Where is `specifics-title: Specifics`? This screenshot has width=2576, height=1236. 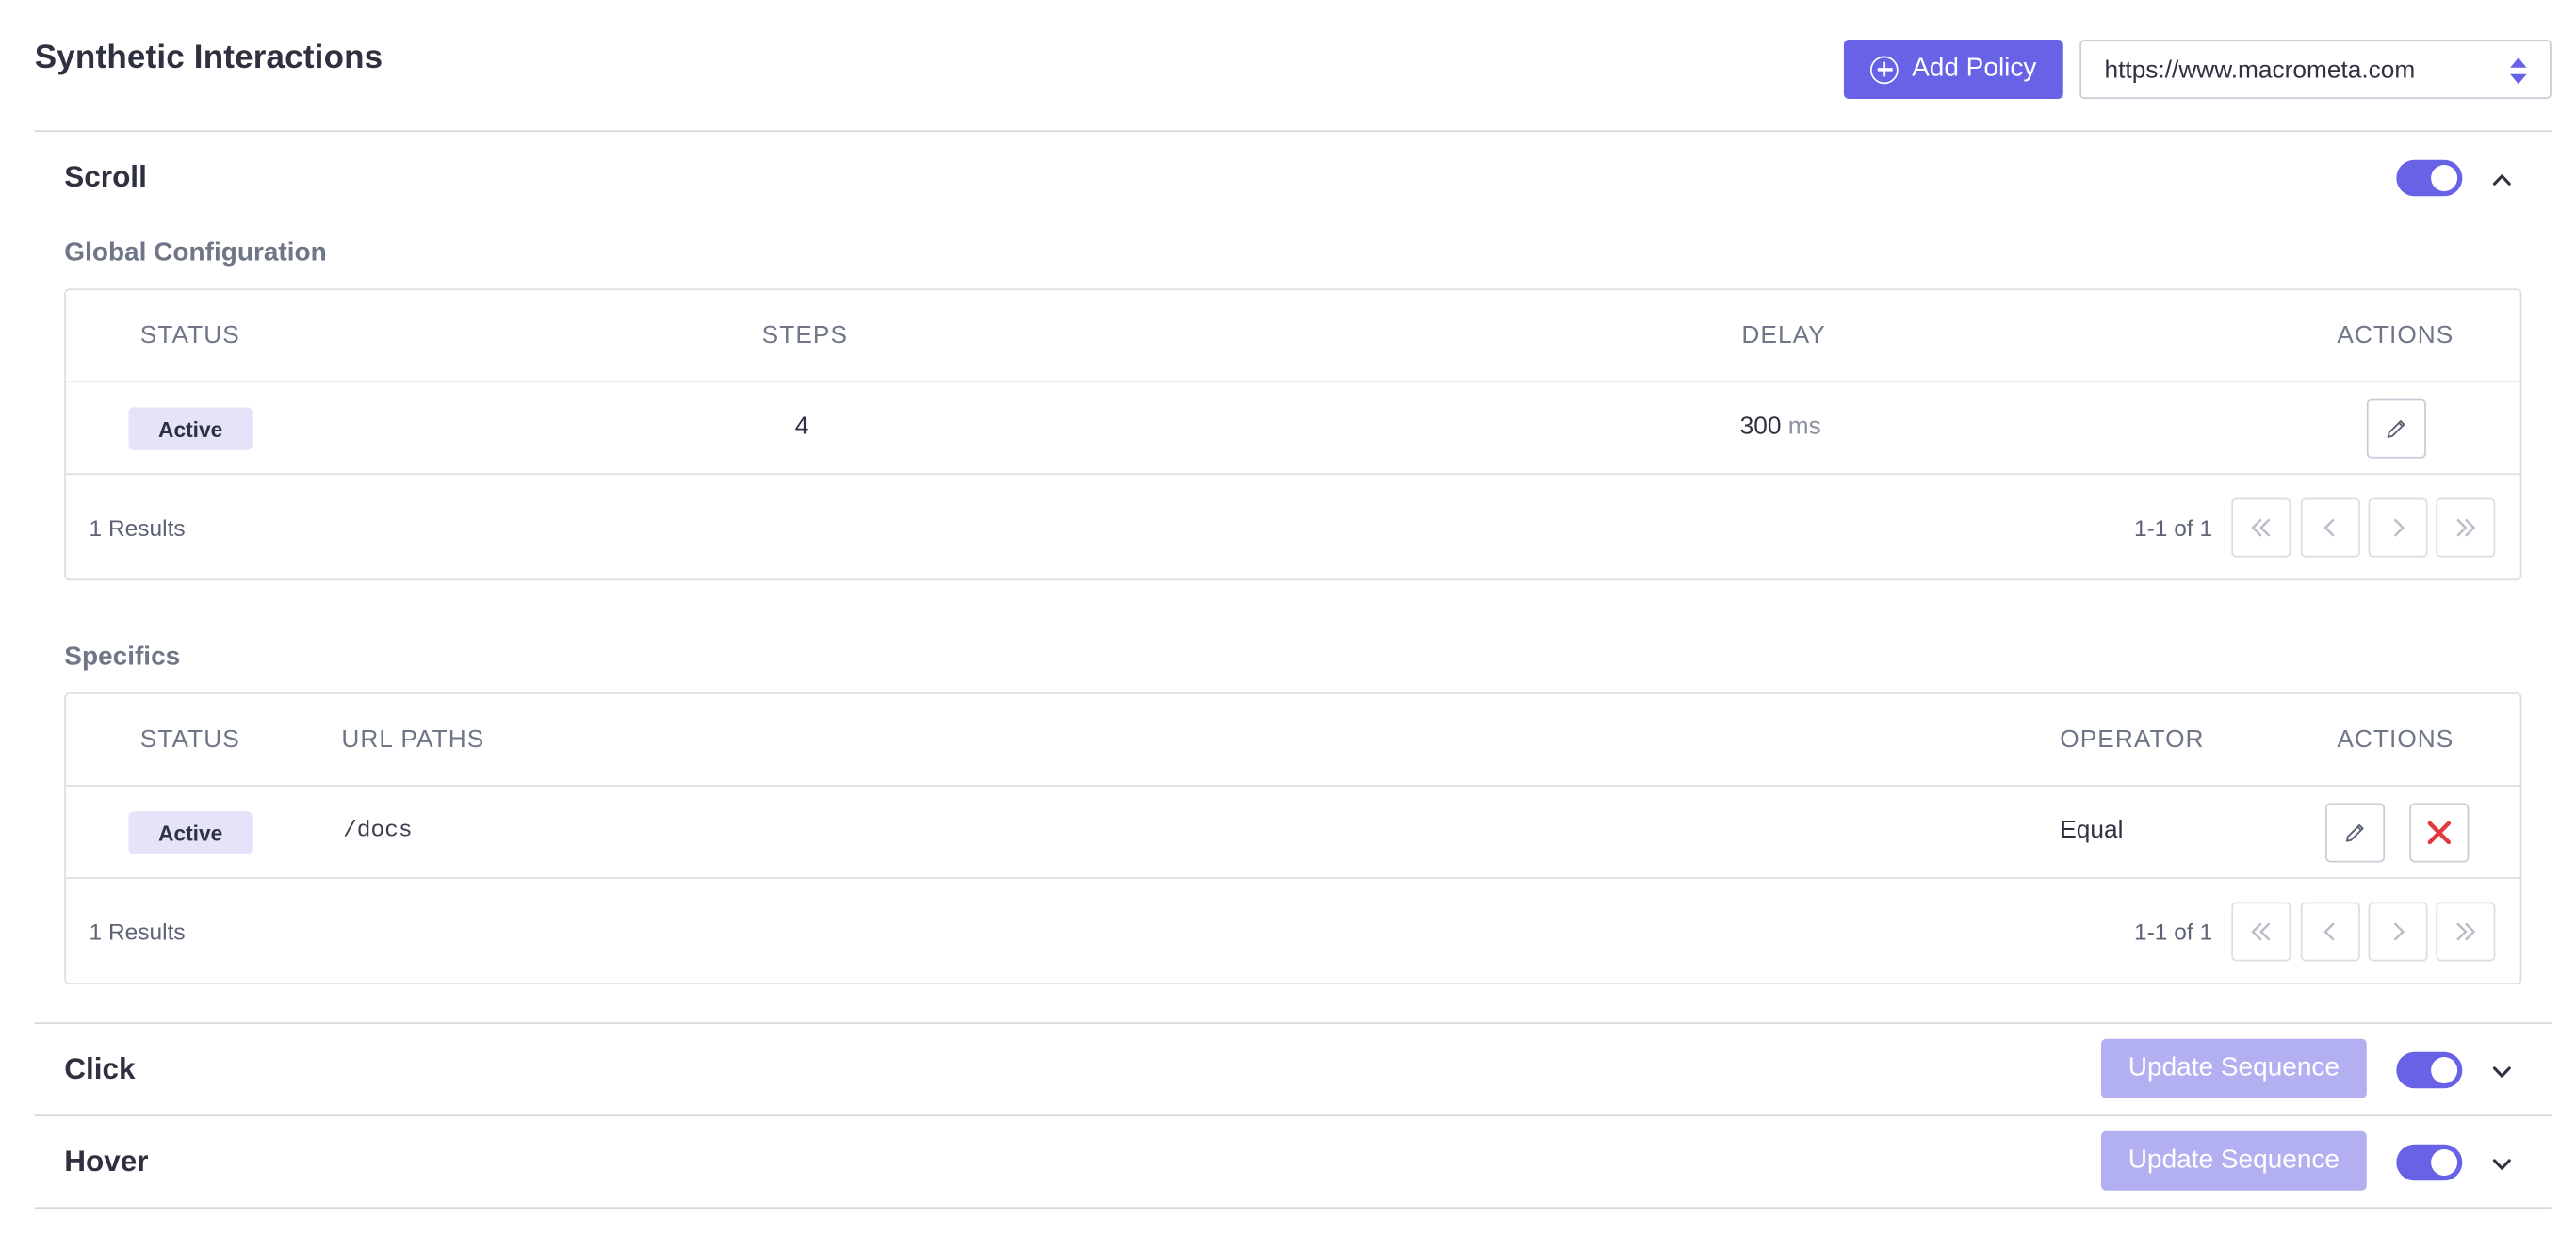
specifics-title: Specifics is located at coordinates (122, 657).